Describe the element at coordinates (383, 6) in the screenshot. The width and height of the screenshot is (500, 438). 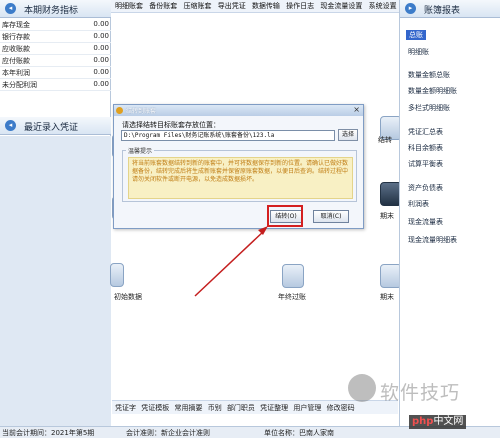
I see `menu-item-system-settings: 系统设置` at that location.